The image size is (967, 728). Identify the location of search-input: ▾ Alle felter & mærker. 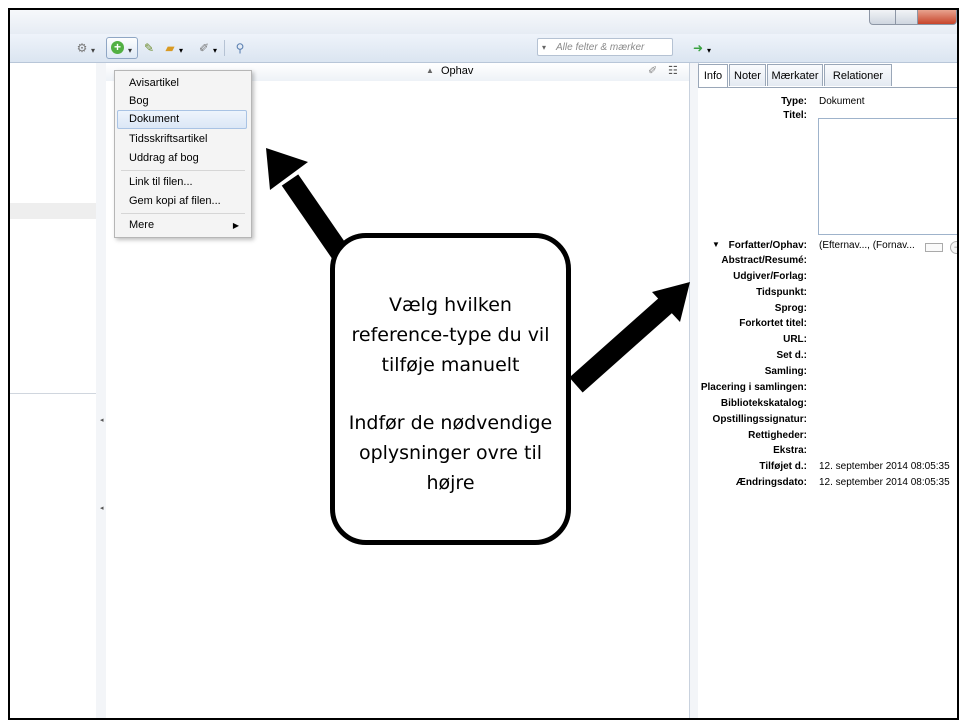
(605, 47).